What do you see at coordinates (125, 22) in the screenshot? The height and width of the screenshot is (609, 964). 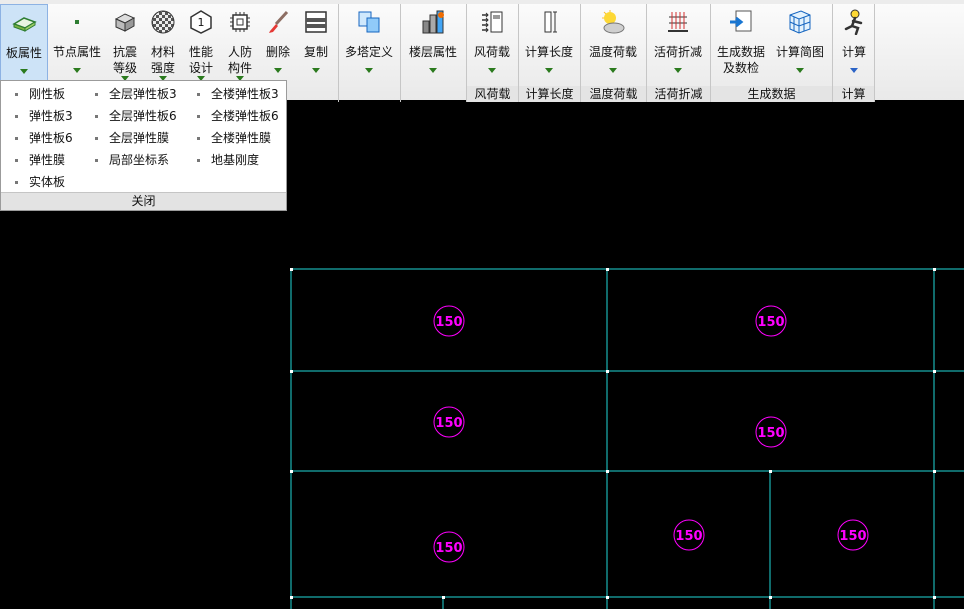 I see `seismic-grade-icon` at bounding box center [125, 22].